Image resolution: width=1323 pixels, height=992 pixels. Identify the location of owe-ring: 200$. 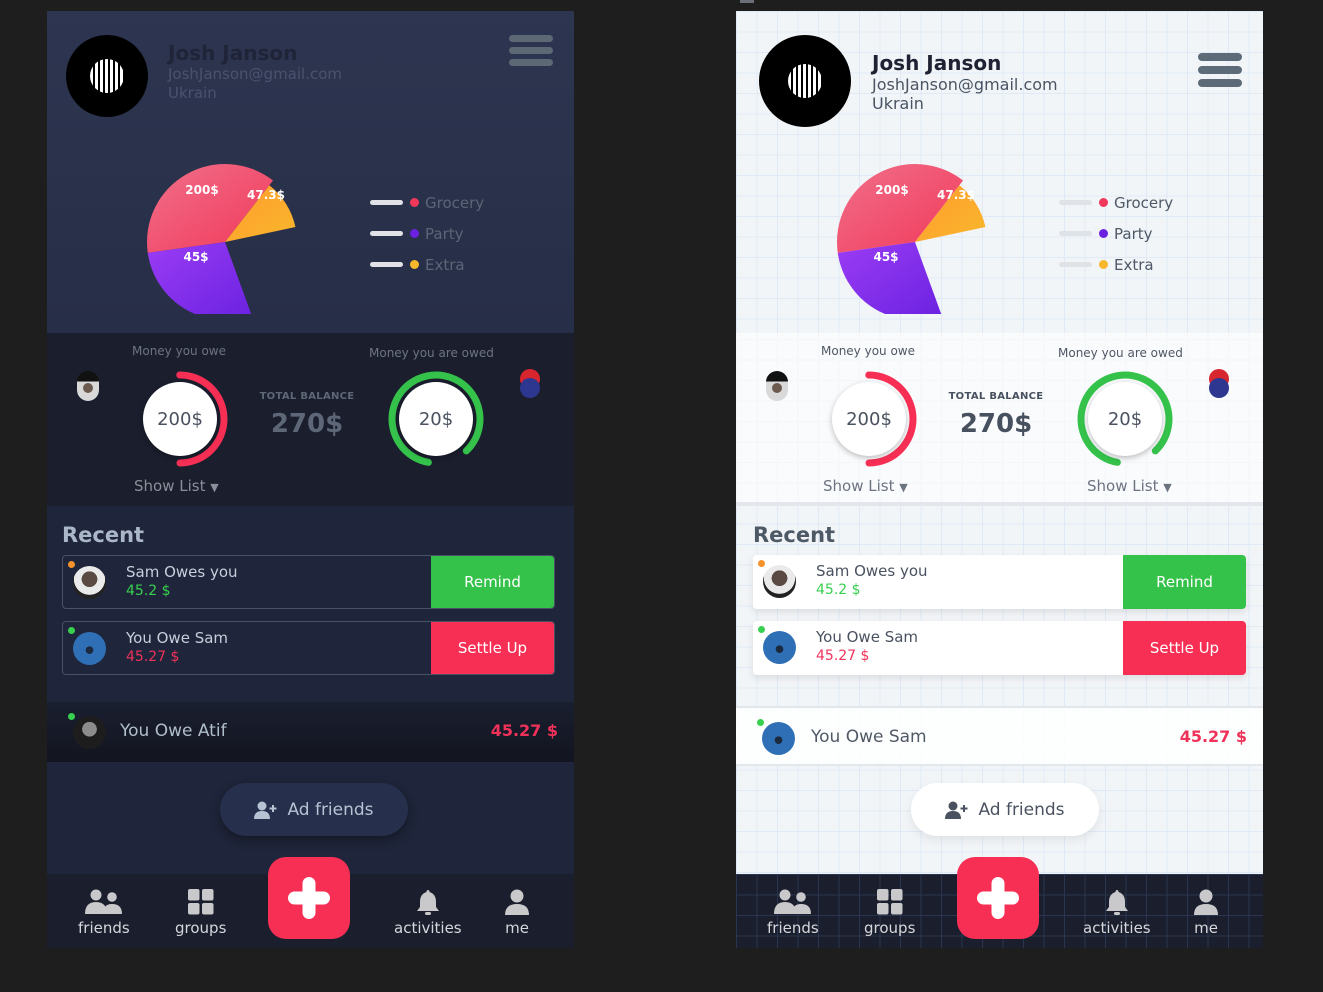
(180, 419).